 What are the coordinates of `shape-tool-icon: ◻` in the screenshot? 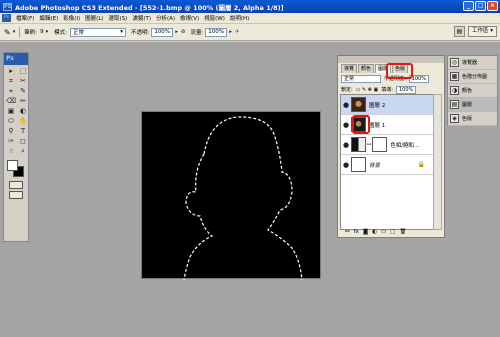 It's located at (23, 141).